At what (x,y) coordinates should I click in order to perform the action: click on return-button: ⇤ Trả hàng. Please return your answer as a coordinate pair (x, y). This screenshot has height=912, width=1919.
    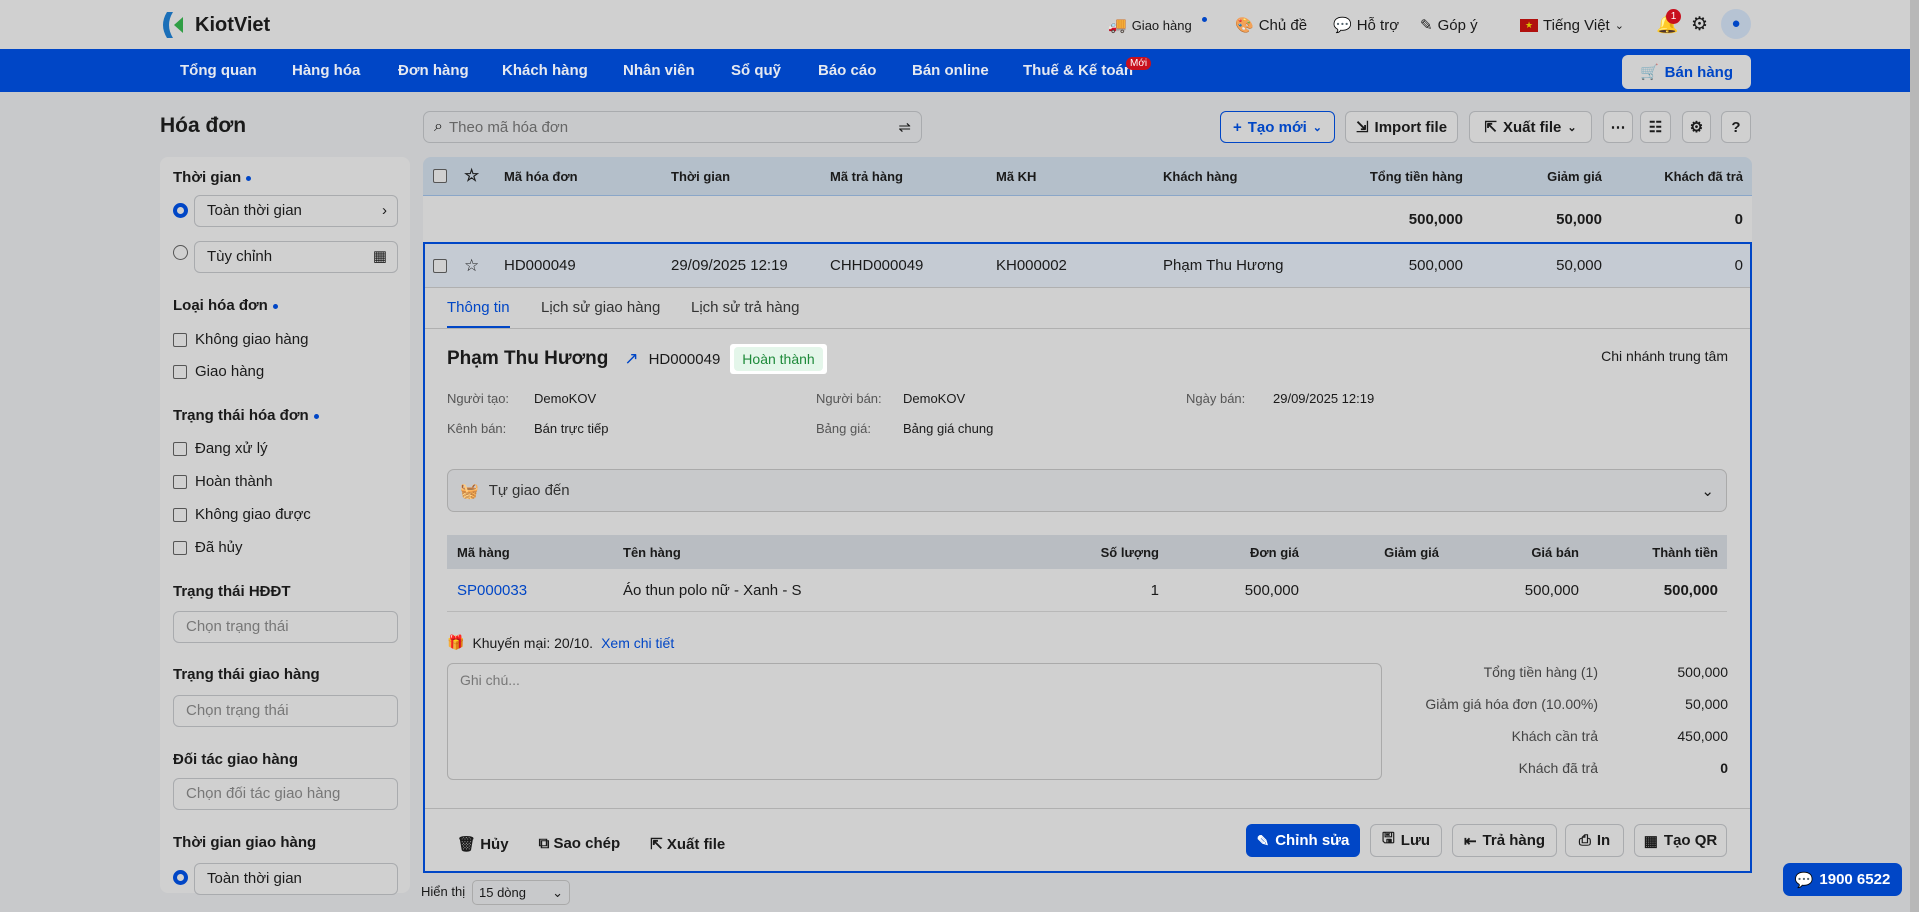
    Looking at the image, I should click on (1504, 840).